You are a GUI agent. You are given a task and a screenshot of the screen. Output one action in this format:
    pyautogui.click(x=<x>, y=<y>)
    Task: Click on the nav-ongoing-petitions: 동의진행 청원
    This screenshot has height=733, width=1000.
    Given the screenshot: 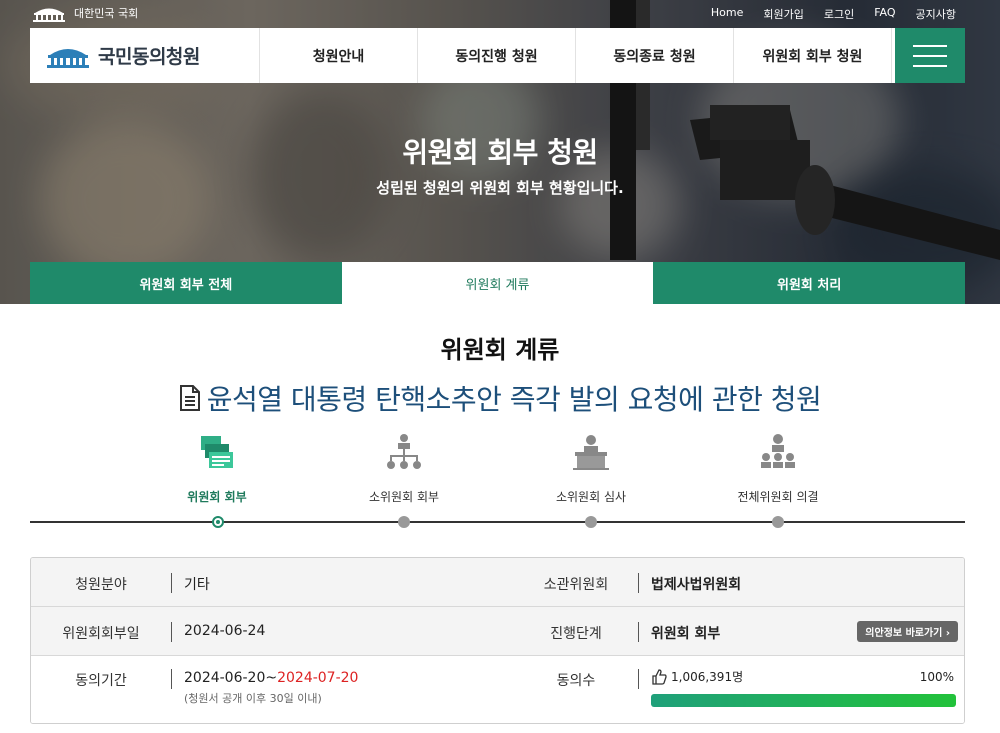 What is the action you would take?
    pyautogui.click(x=497, y=55)
    